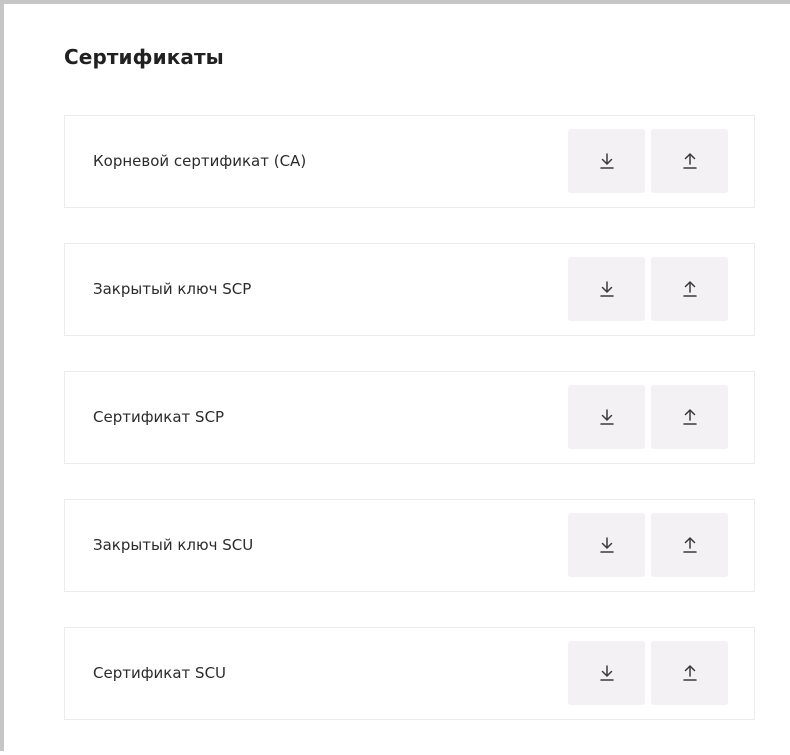 The height and width of the screenshot is (755, 790). What do you see at coordinates (160, 673) in the screenshot?
I see `certificate-label: Сертификат SCU` at bounding box center [160, 673].